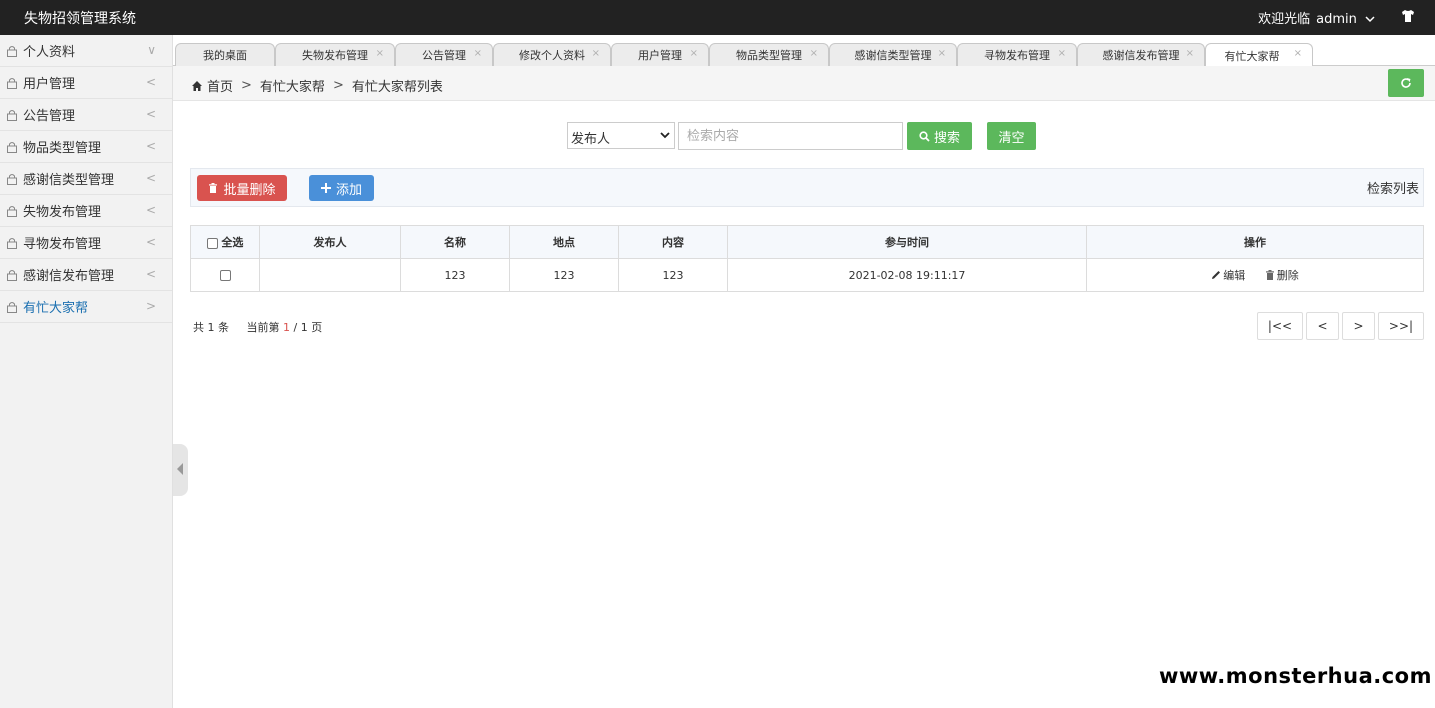 This screenshot has width=1435, height=708. I want to click on tab-item-types: 物品类型管理 ×, so click(769, 54).